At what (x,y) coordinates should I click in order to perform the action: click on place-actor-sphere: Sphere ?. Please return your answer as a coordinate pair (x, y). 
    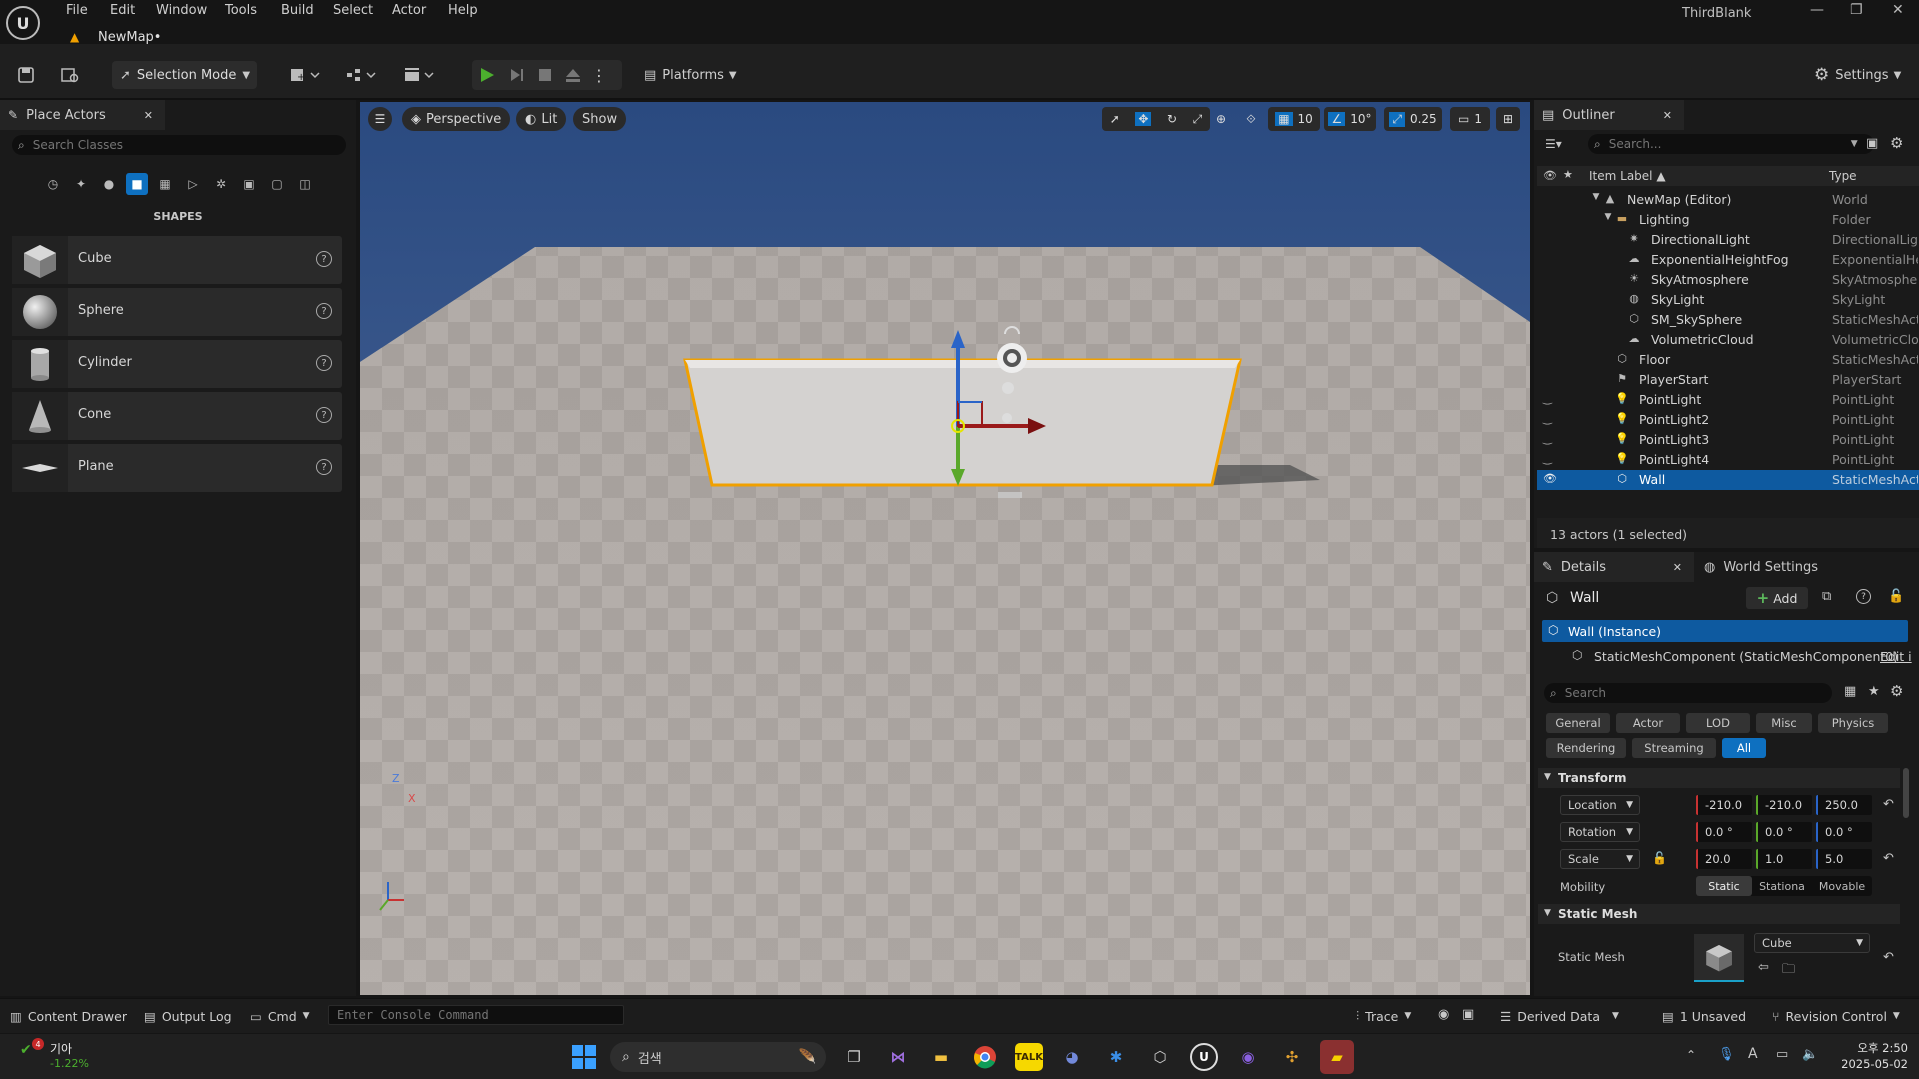
    Looking at the image, I should click on (177, 312).